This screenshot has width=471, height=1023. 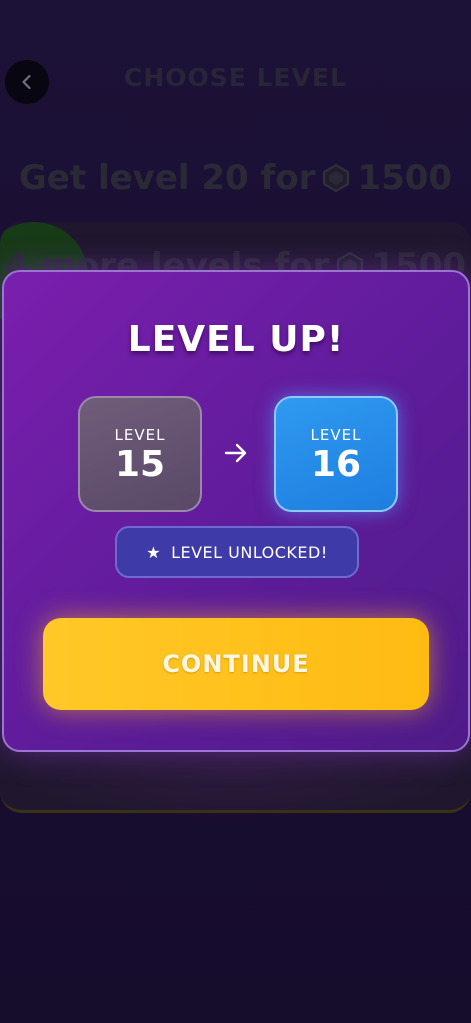 What do you see at coordinates (140, 464) in the screenshot?
I see `previous-level-number: 15` at bounding box center [140, 464].